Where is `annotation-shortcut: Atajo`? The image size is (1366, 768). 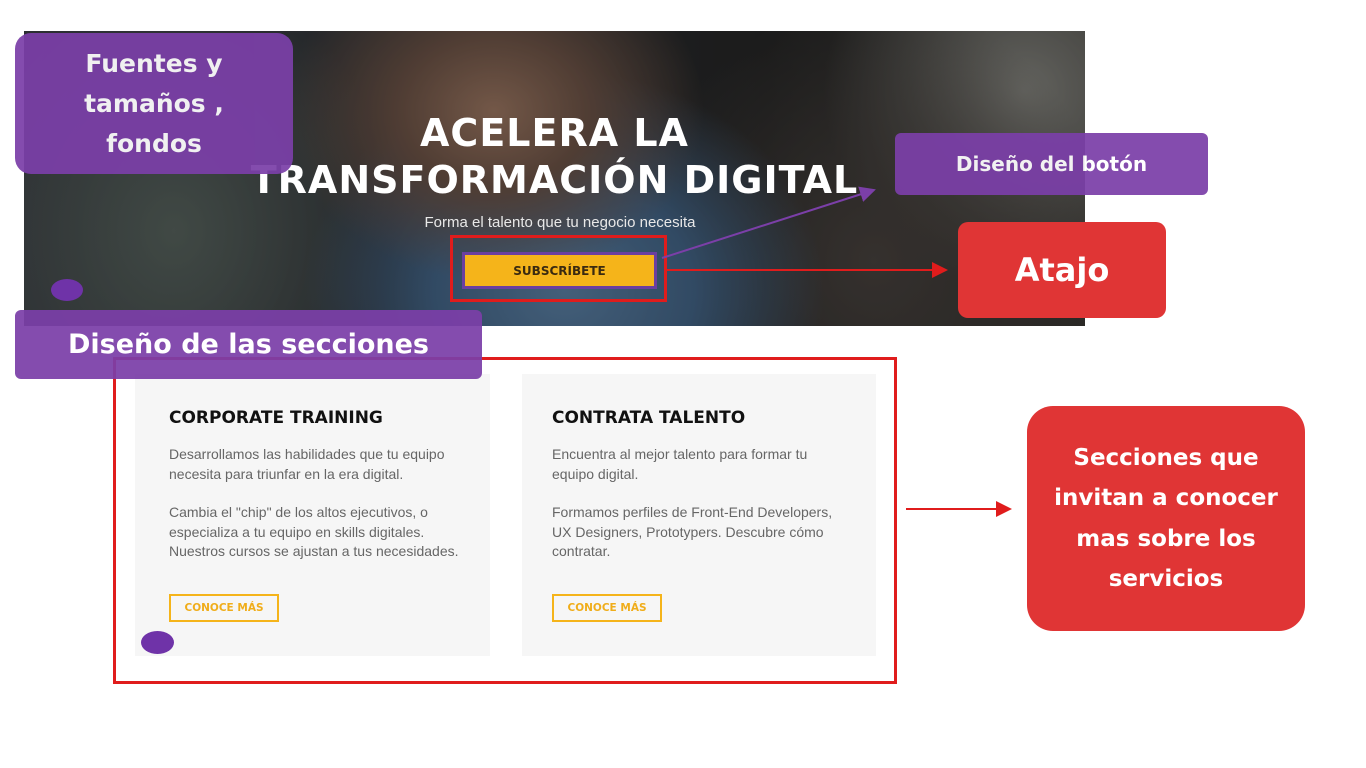 annotation-shortcut: Atajo is located at coordinates (1062, 270).